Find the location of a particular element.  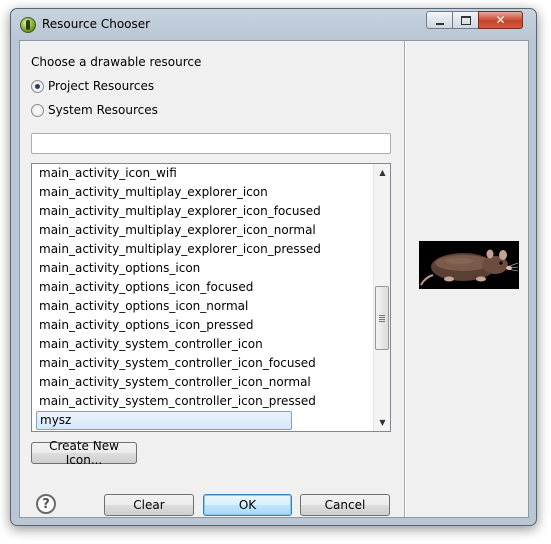

close-button: ✕ is located at coordinates (500, 20).